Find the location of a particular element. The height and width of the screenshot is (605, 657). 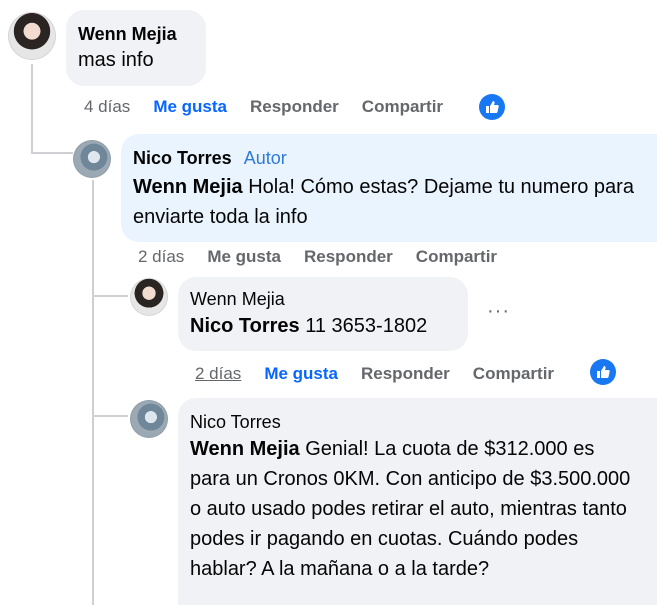

comment-body: 11 3653-1802 is located at coordinates (363, 326).